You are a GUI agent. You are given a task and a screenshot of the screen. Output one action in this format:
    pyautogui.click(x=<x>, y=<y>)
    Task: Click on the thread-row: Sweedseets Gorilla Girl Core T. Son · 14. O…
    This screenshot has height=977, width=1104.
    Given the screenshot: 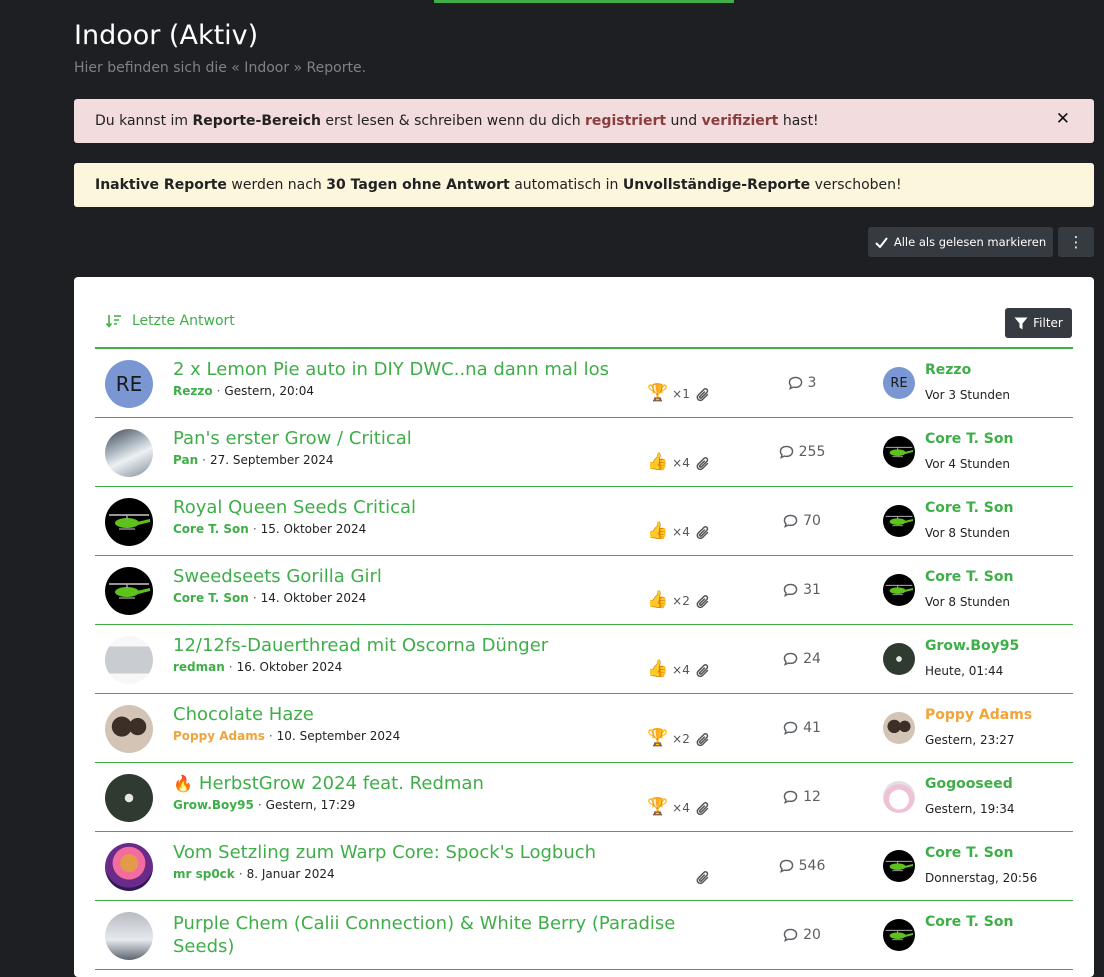 What is the action you would take?
    pyautogui.click(x=584, y=590)
    